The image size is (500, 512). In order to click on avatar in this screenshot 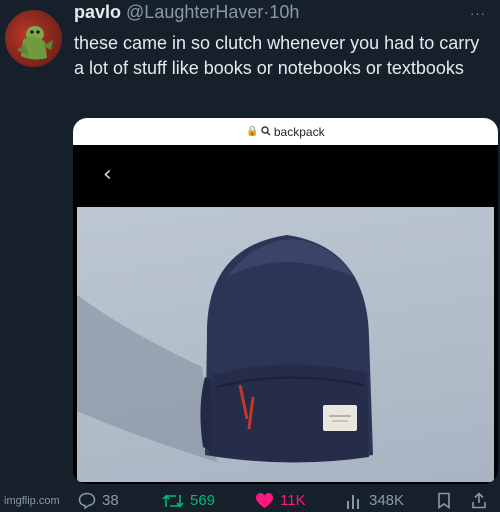, I will do `click(33, 38)`.